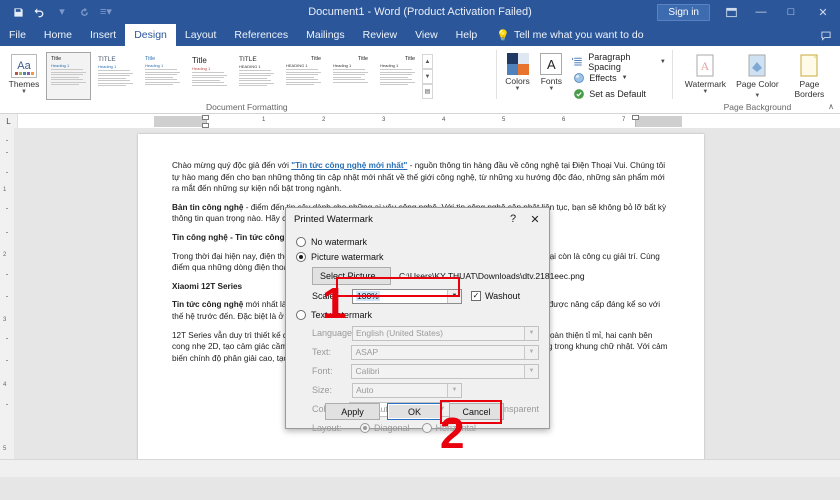  Describe the element at coordinates (705, 92) in the screenshot. I see `watermark-chevron-down-icon: ▼` at that location.